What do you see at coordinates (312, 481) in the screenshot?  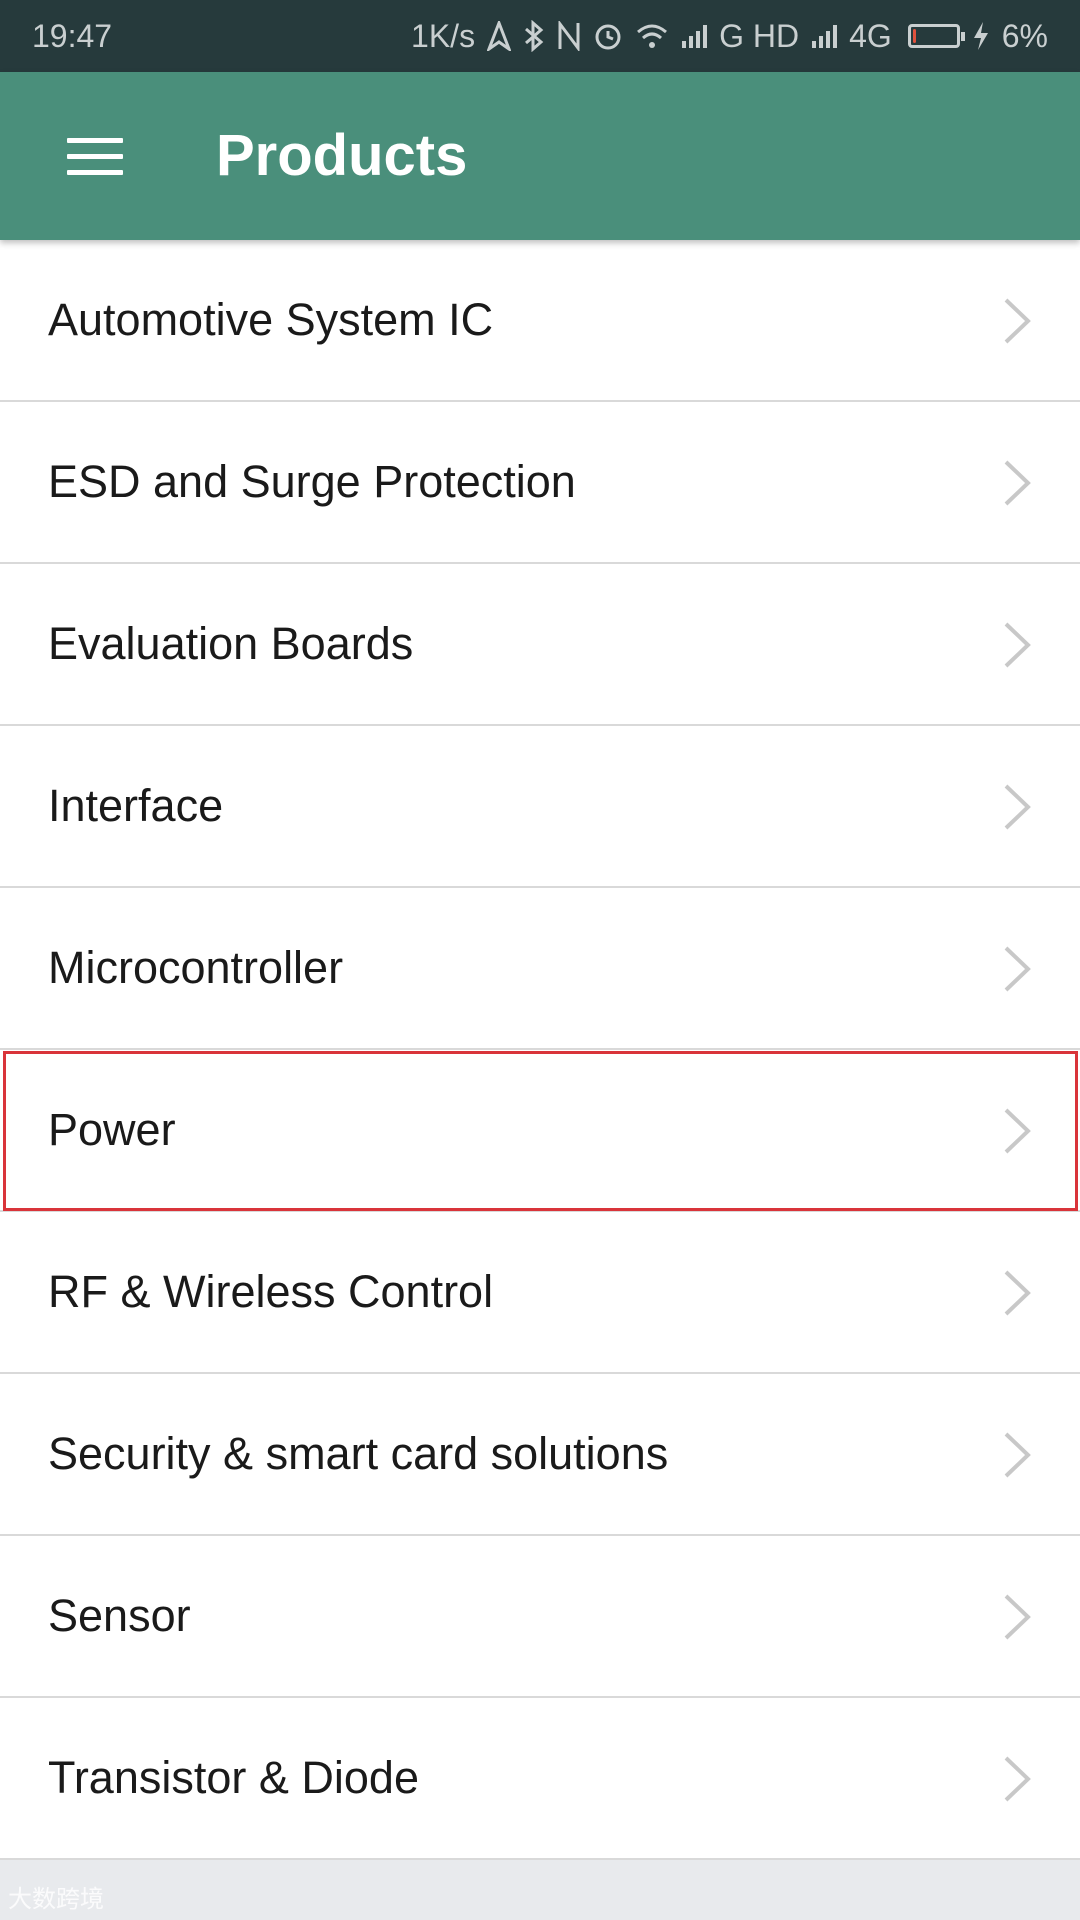 I see `list-item-label: ESD and Surge Protection` at bounding box center [312, 481].